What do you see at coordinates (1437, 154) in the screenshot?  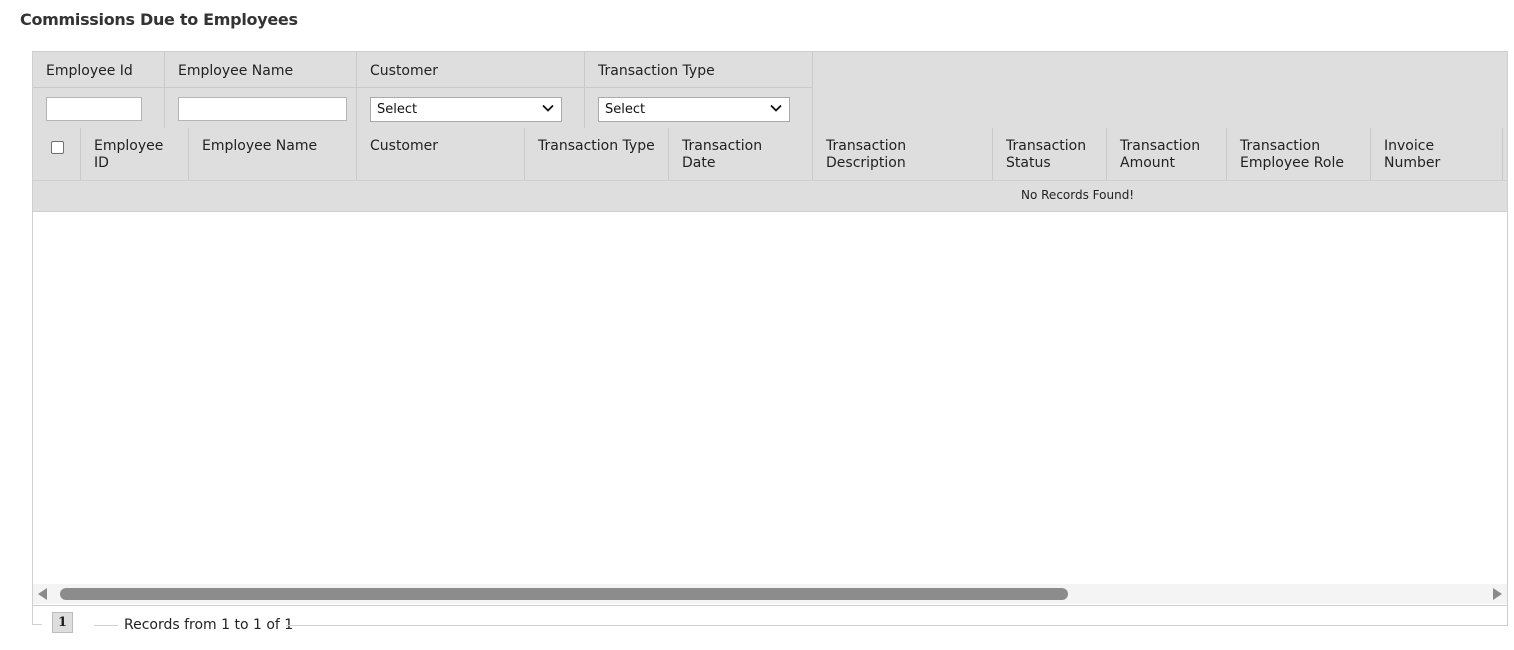 I see `column-header-invoice-number: Invoice Number` at bounding box center [1437, 154].